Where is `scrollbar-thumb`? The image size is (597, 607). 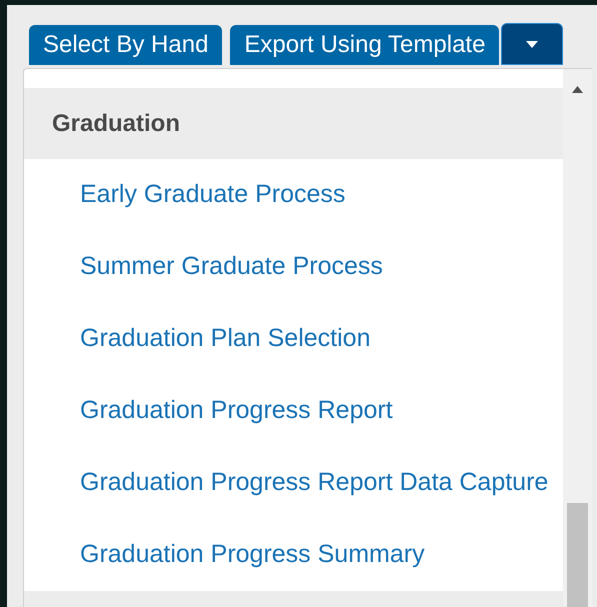 scrollbar-thumb is located at coordinates (577, 555).